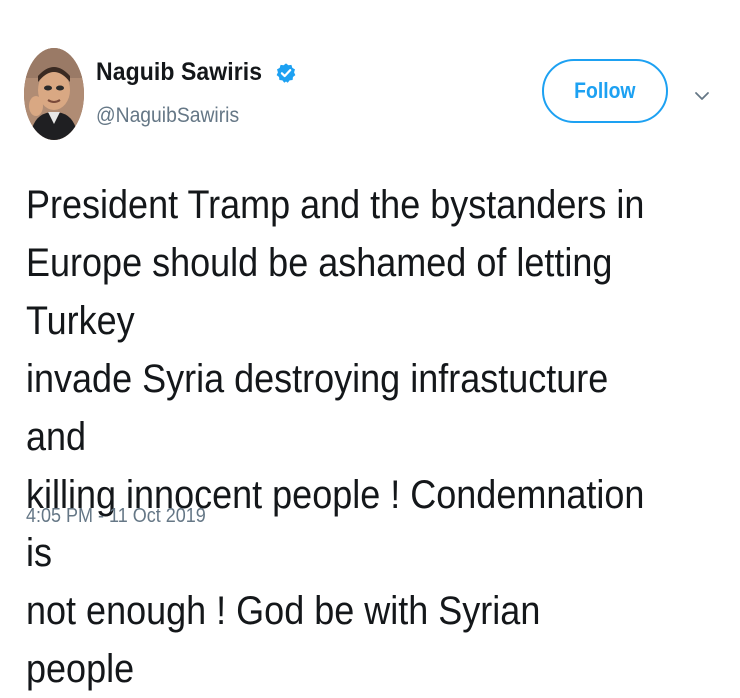  Describe the element at coordinates (167, 116) in the screenshot. I see `user-handle: @NaguibSawiris` at that location.